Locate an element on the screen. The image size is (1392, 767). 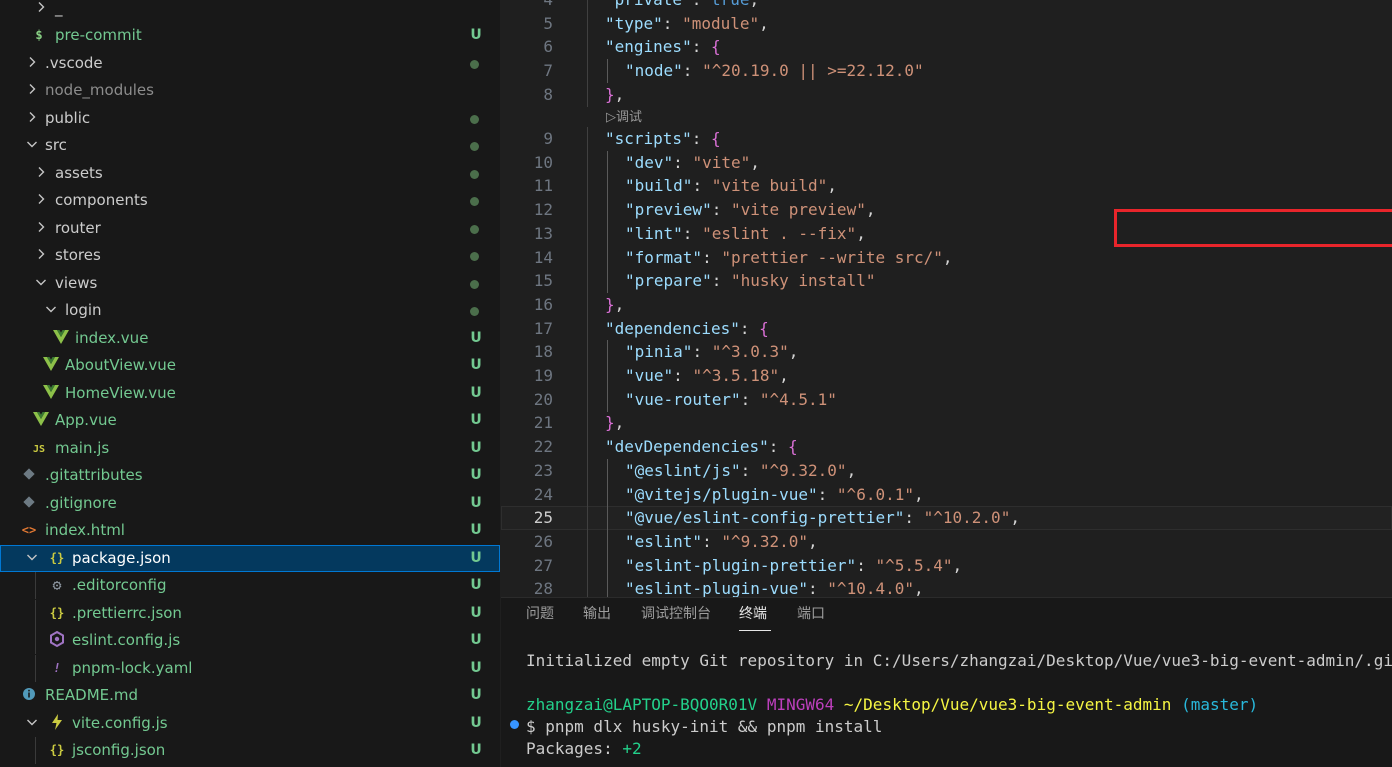
code-line-20: 20 "vue-router": "^4.5.1" is located at coordinates (946, 399).